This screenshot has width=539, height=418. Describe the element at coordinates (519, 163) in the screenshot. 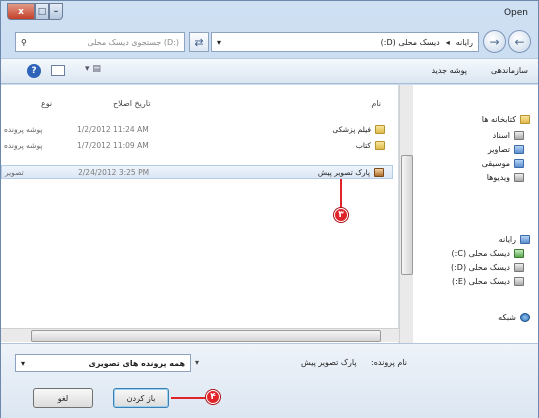

I see `music-icon` at that location.